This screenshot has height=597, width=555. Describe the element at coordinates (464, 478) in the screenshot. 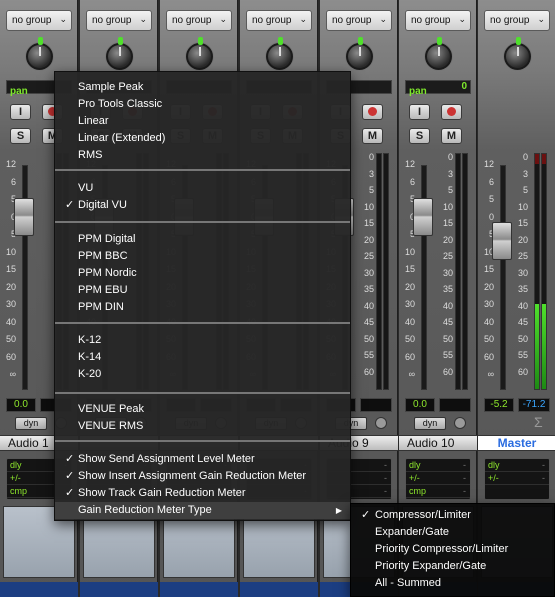

I see `chevron-icon: -` at that location.